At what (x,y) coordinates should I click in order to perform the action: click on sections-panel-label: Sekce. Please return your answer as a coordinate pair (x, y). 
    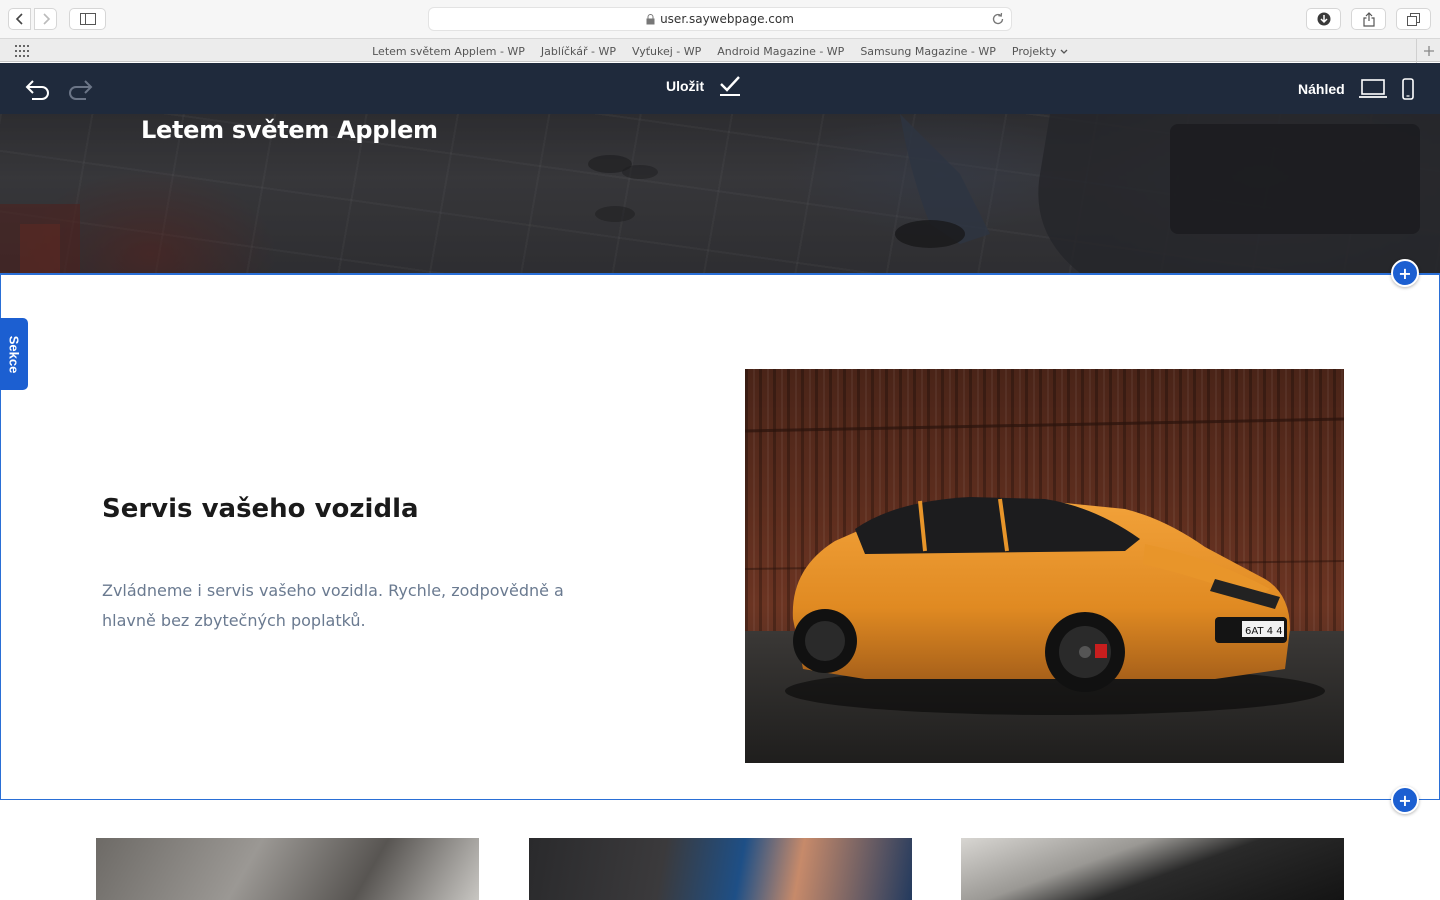
    Looking at the image, I should click on (14, 354).